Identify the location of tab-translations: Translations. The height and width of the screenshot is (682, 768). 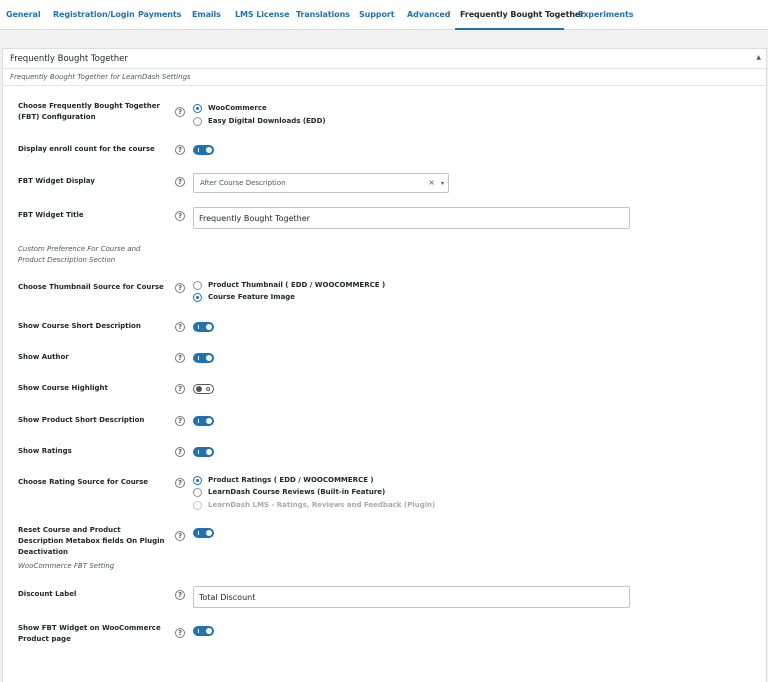
(323, 15).